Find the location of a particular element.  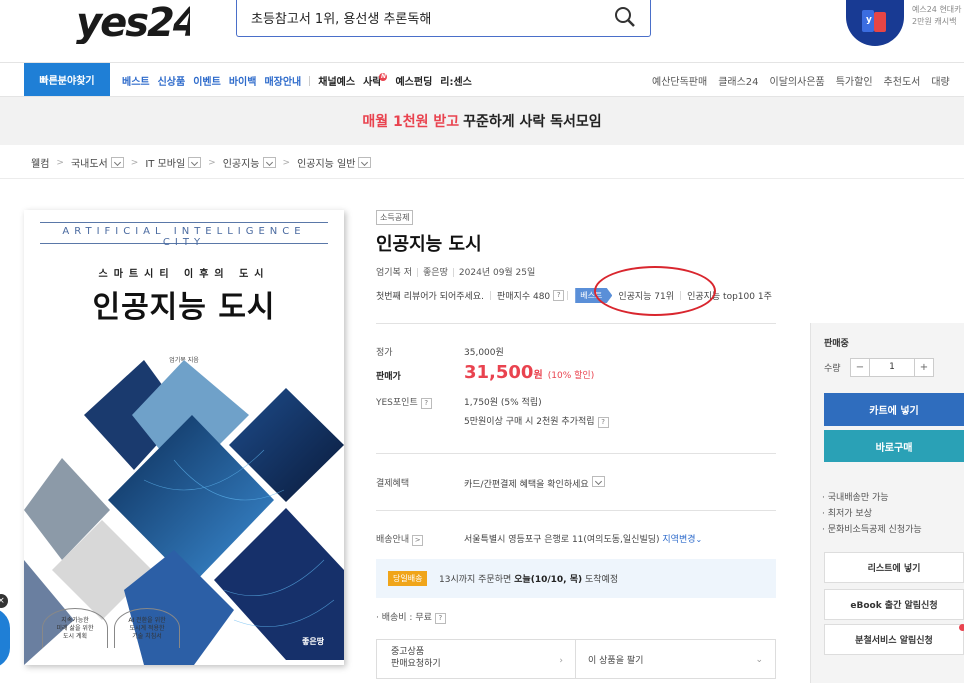

quantity-stepper: − 1 + is located at coordinates (892, 367).